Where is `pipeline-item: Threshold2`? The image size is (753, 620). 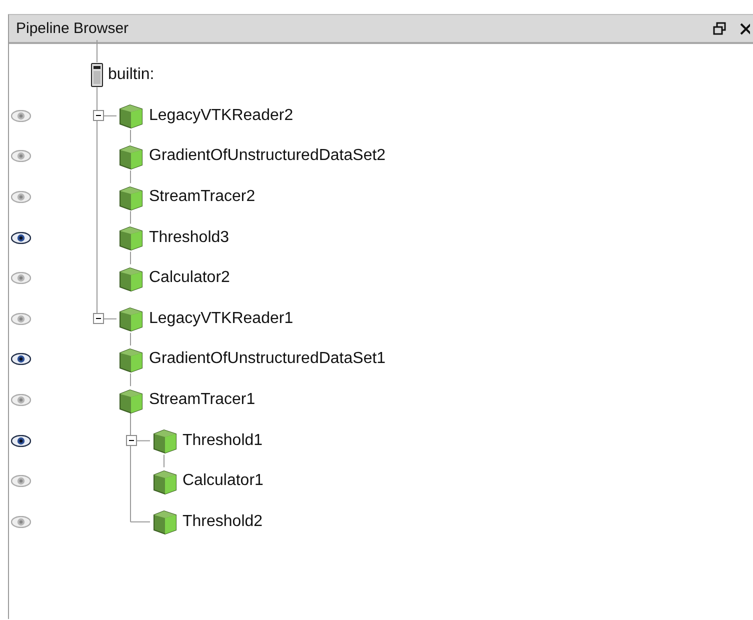
pipeline-item: Threshold2 is located at coordinates (222, 521).